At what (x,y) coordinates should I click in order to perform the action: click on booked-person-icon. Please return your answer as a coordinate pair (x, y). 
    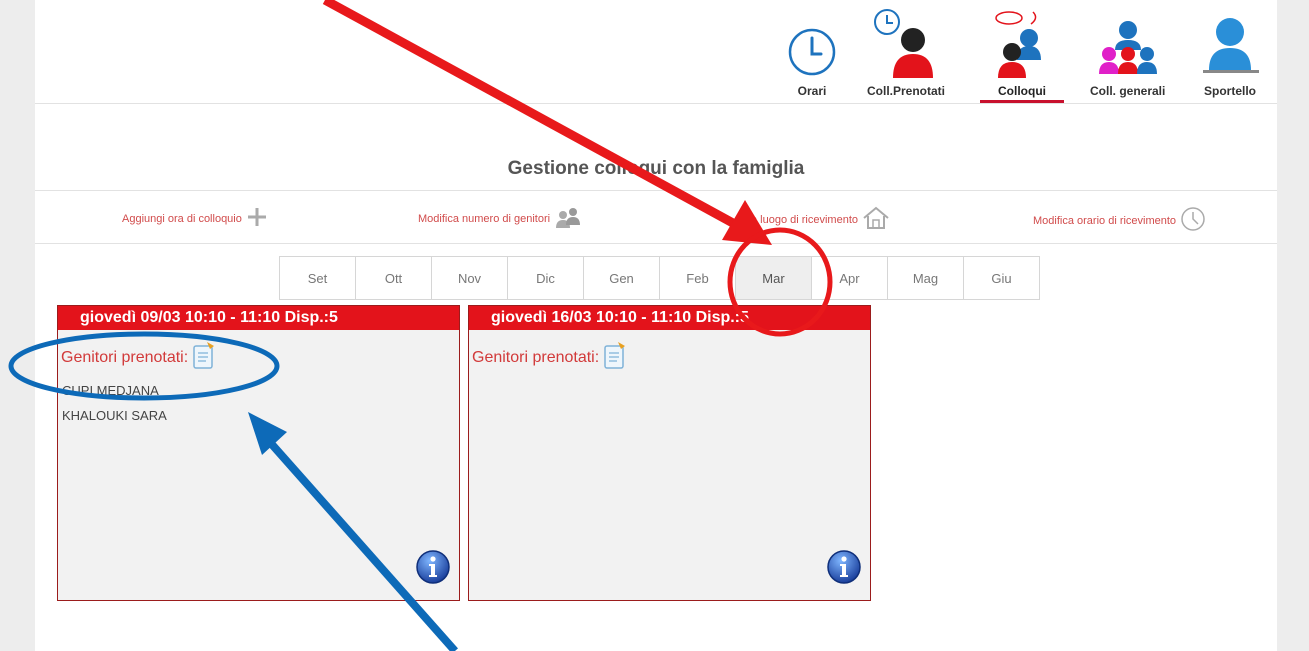
    Looking at the image, I should click on (906, 43).